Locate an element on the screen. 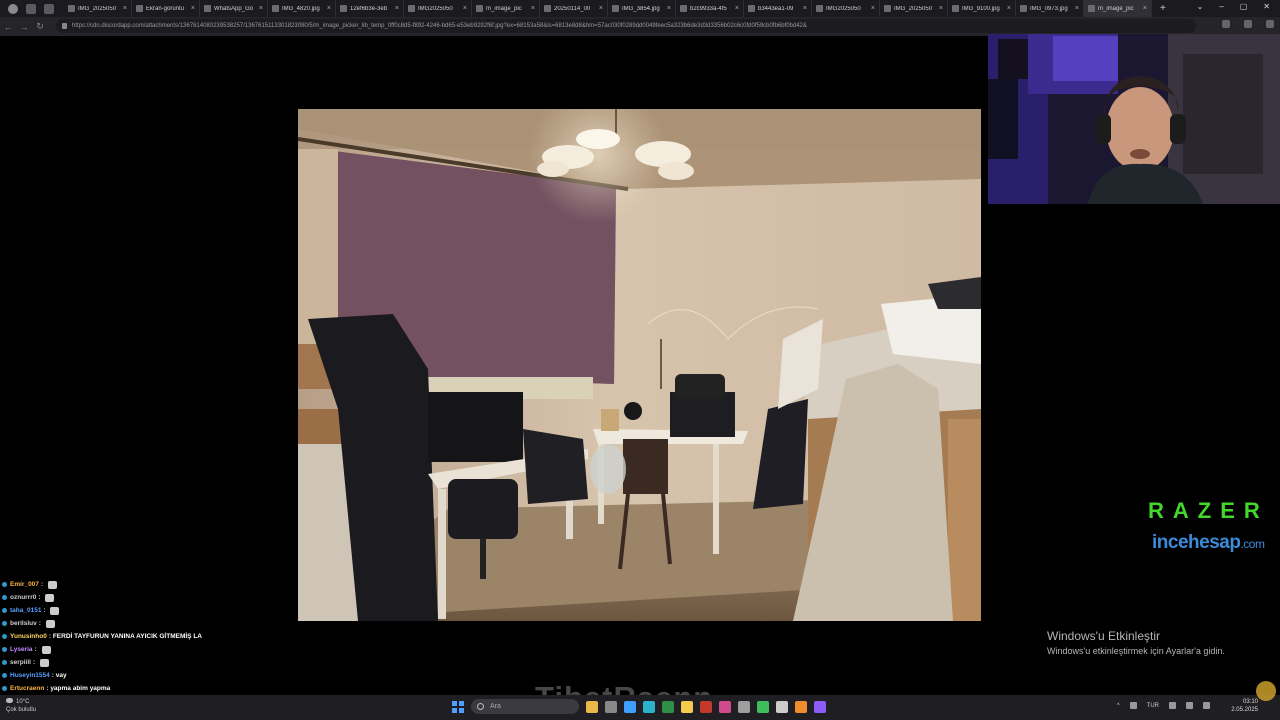 This screenshot has width=1280, height=720. toolbar-icons is located at coordinates (1248, 24).